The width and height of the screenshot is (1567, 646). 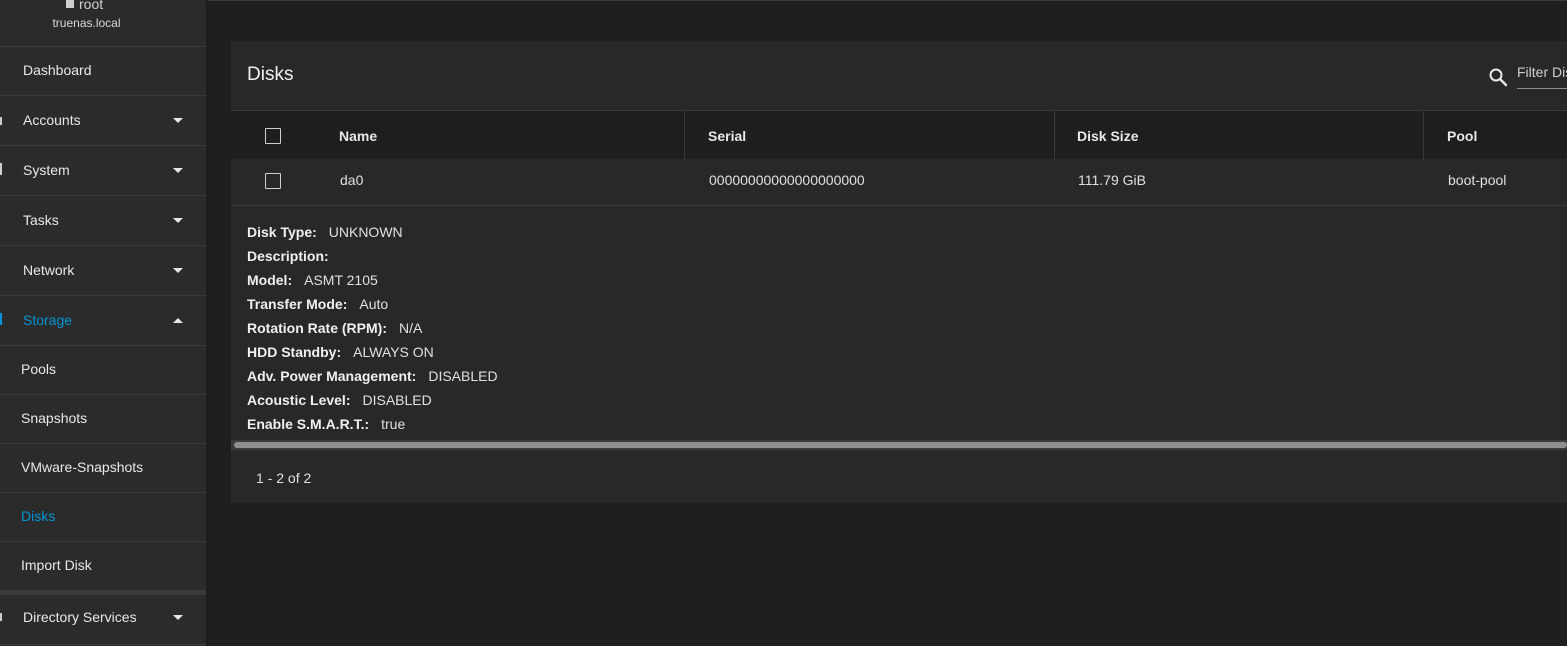 I want to click on row-checkbox, so click(x=273, y=181).